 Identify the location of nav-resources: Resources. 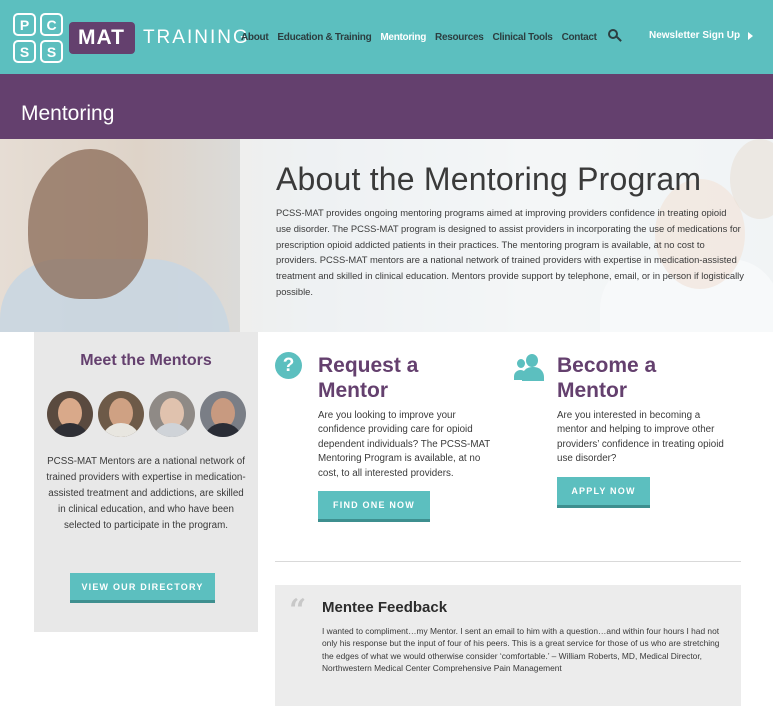
(459, 37).